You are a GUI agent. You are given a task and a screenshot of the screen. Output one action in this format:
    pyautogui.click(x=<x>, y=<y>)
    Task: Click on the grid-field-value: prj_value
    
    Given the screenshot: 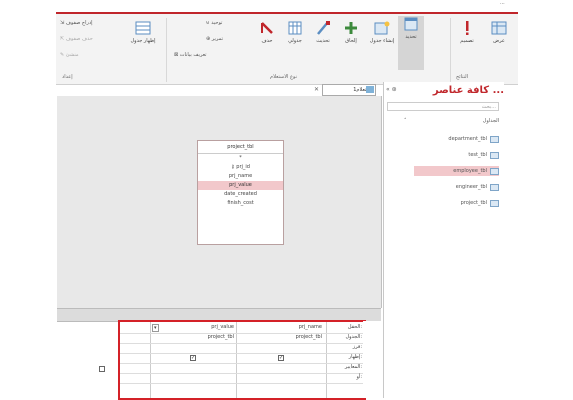 What is the action you would take?
    pyautogui.click(x=222, y=327)
    